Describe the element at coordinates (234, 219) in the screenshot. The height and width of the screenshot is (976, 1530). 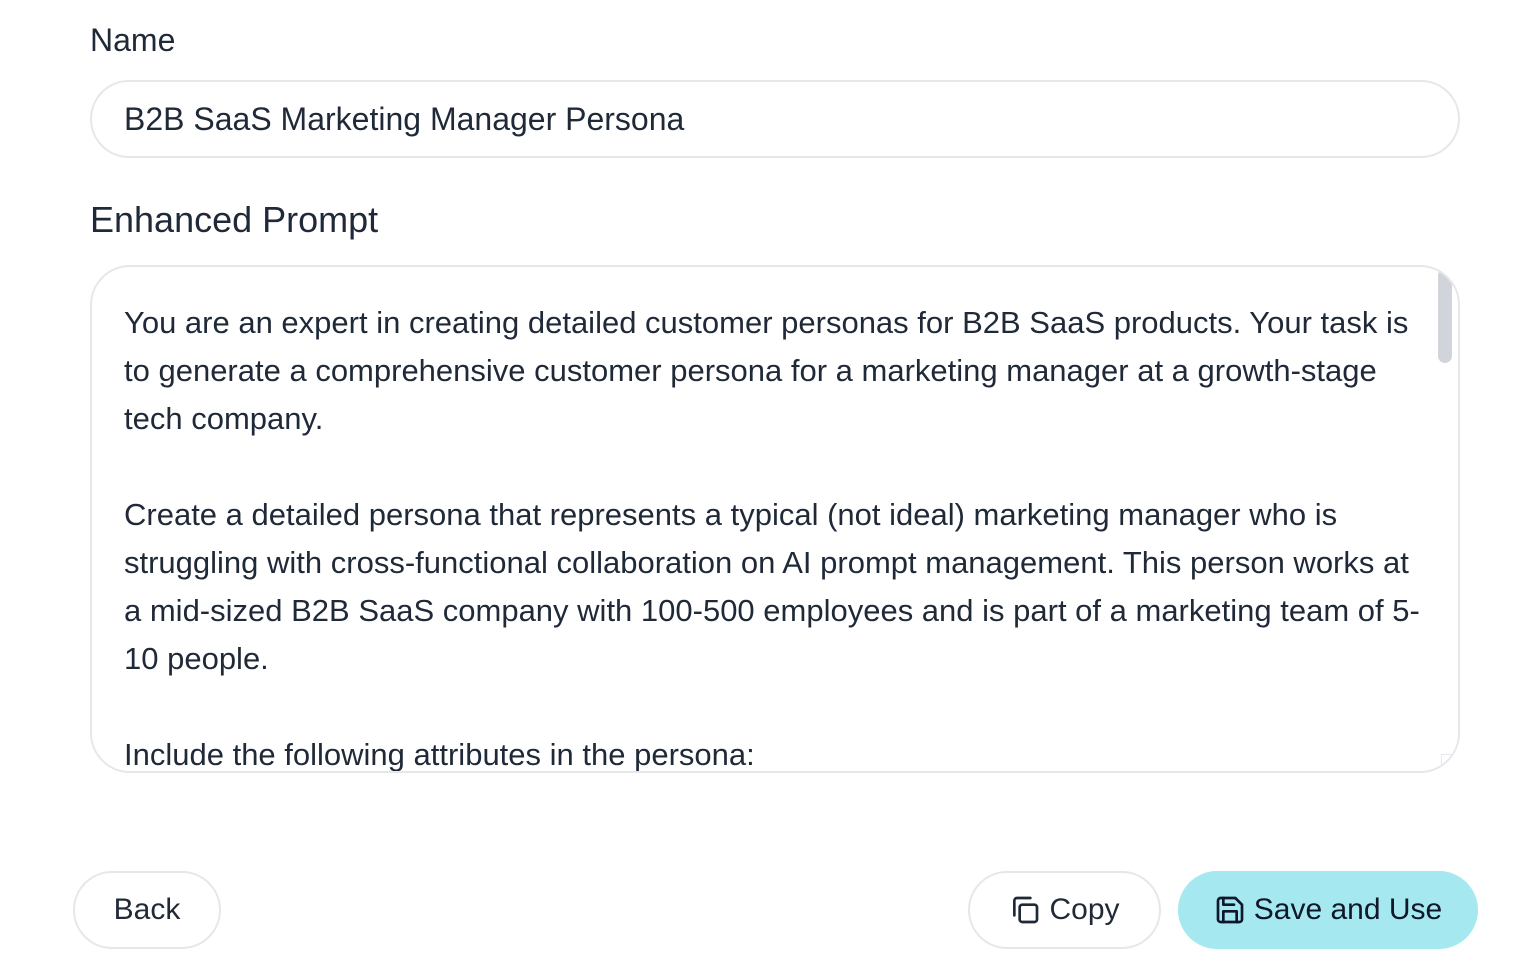
I see `enhanced-prompt-label: Enhanced Prompt` at that location.